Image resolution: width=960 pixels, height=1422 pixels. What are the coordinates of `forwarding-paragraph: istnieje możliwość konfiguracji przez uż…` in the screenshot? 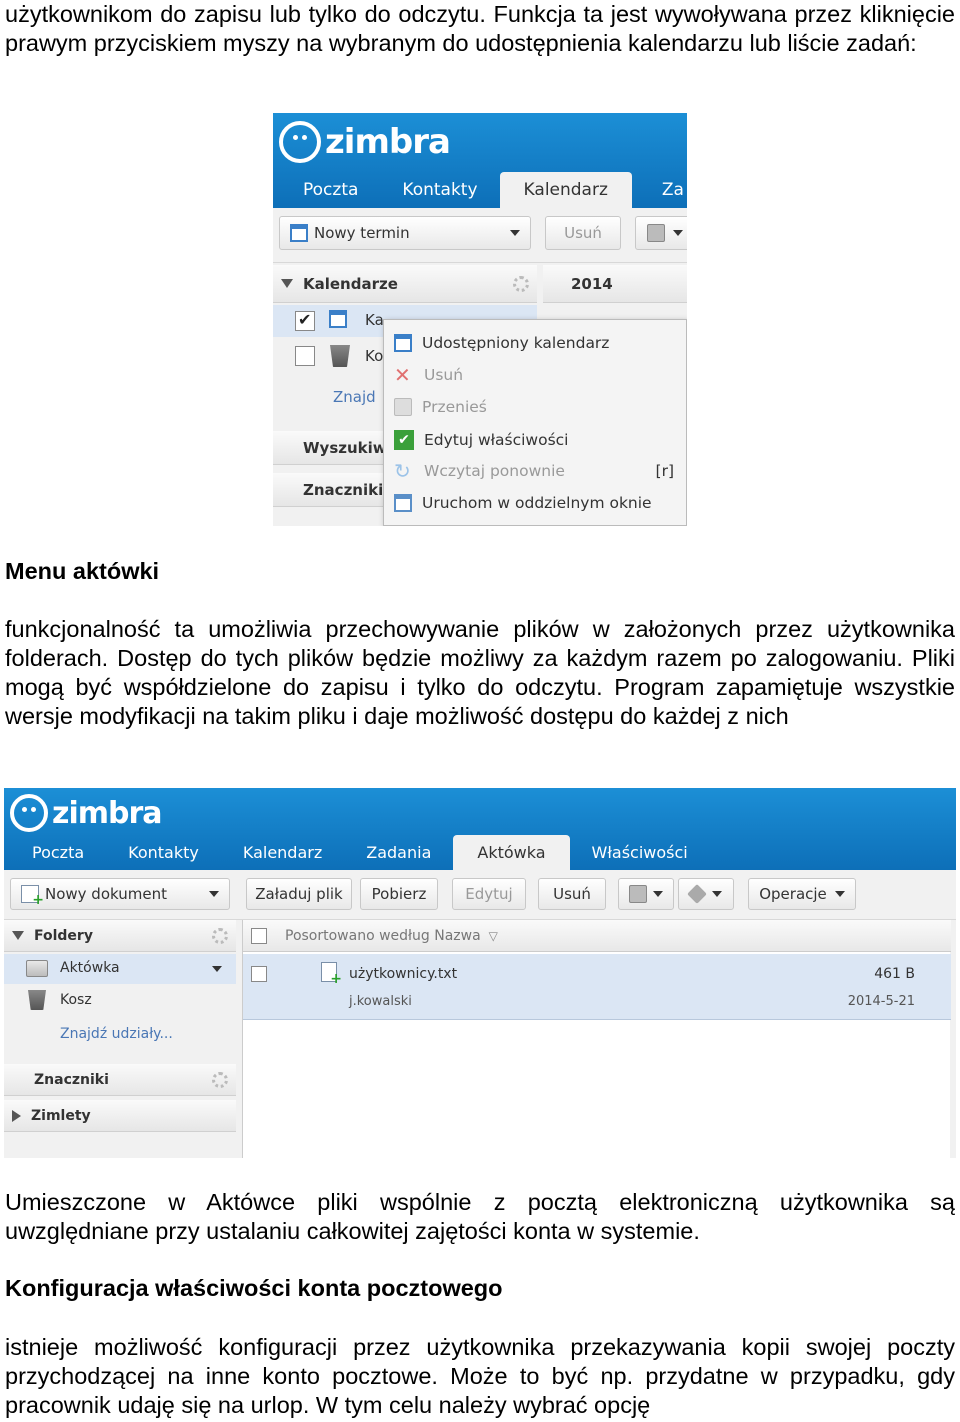 It's located at (480, 1376).